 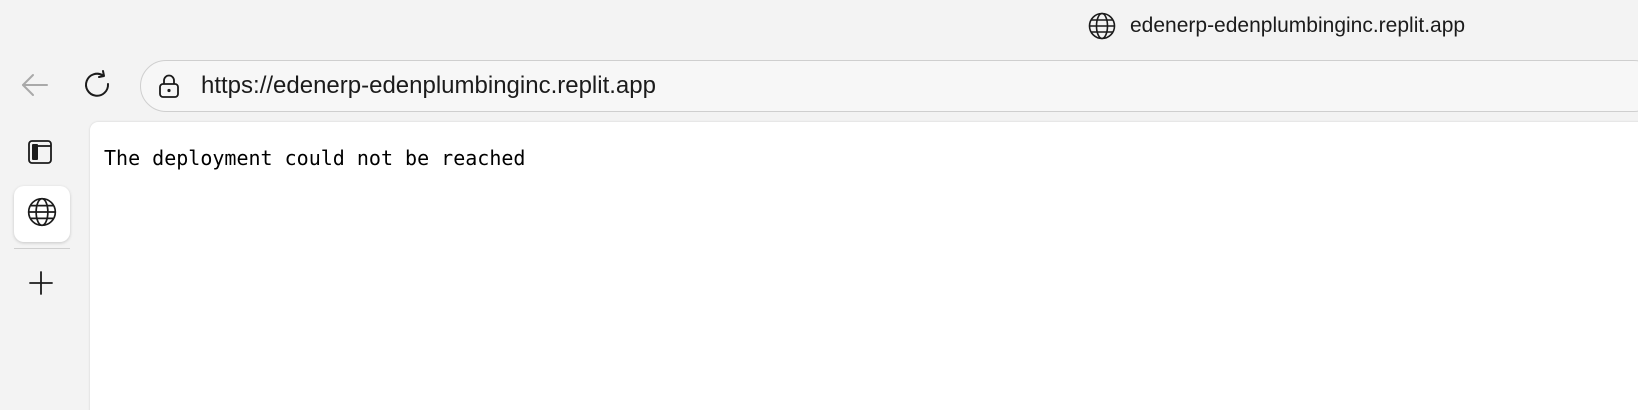 I want to click on error-message: The deployment could not be reached, so click(x=315, y=158).